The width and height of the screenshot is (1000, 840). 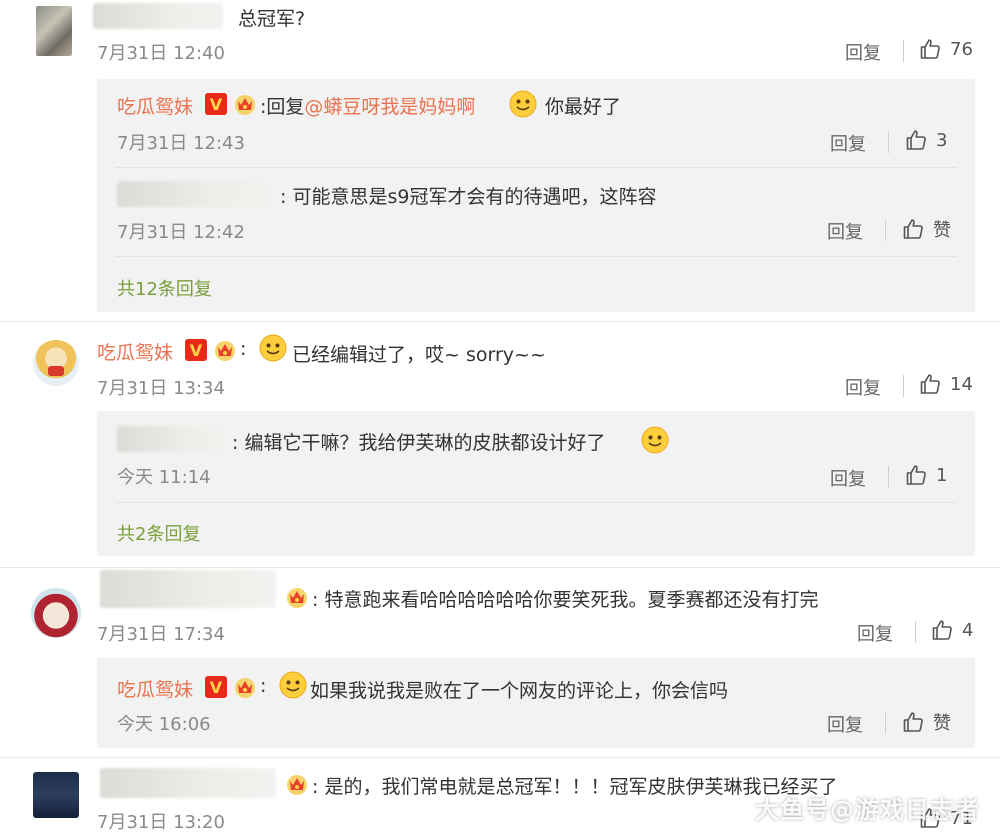 I want to click on comment-text: 已经编辑过了，哎~ sorry~~, so click(x=419, y=355).